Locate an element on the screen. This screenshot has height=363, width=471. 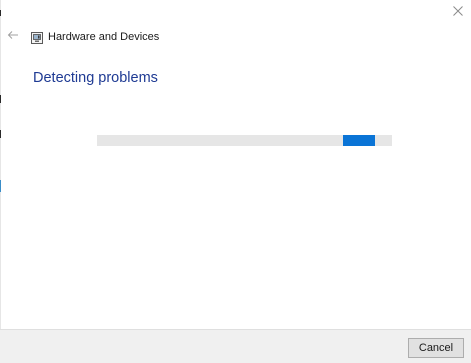
progress-indicator is located at coordinates (359, 140).